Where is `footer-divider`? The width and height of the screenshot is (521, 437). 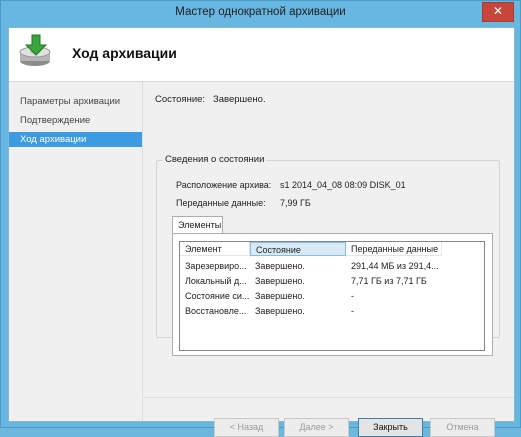
footer-divider is located at coordinates (328, 397).